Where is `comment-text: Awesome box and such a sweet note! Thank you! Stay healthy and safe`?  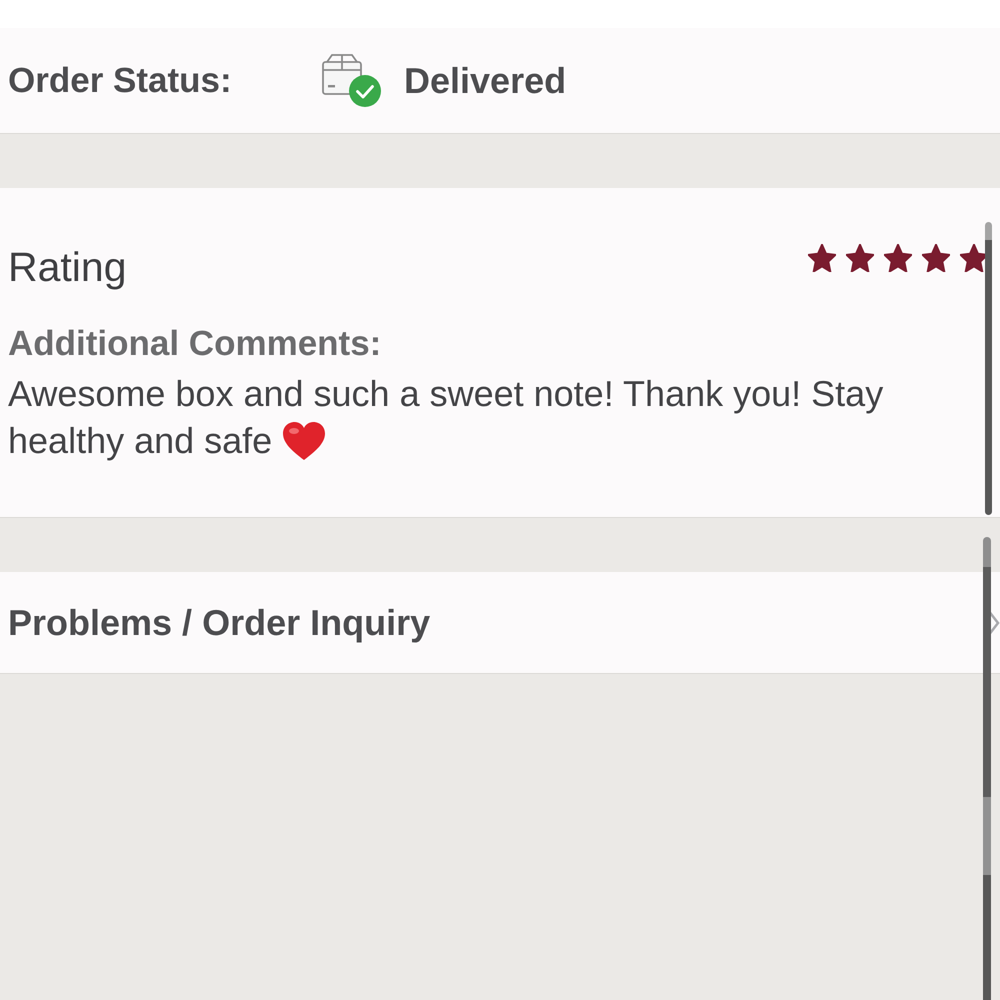 comment-text: Awesome box and such a sweet note! Thank you! Stay healthy and safe is located at coordinates (446, 417).